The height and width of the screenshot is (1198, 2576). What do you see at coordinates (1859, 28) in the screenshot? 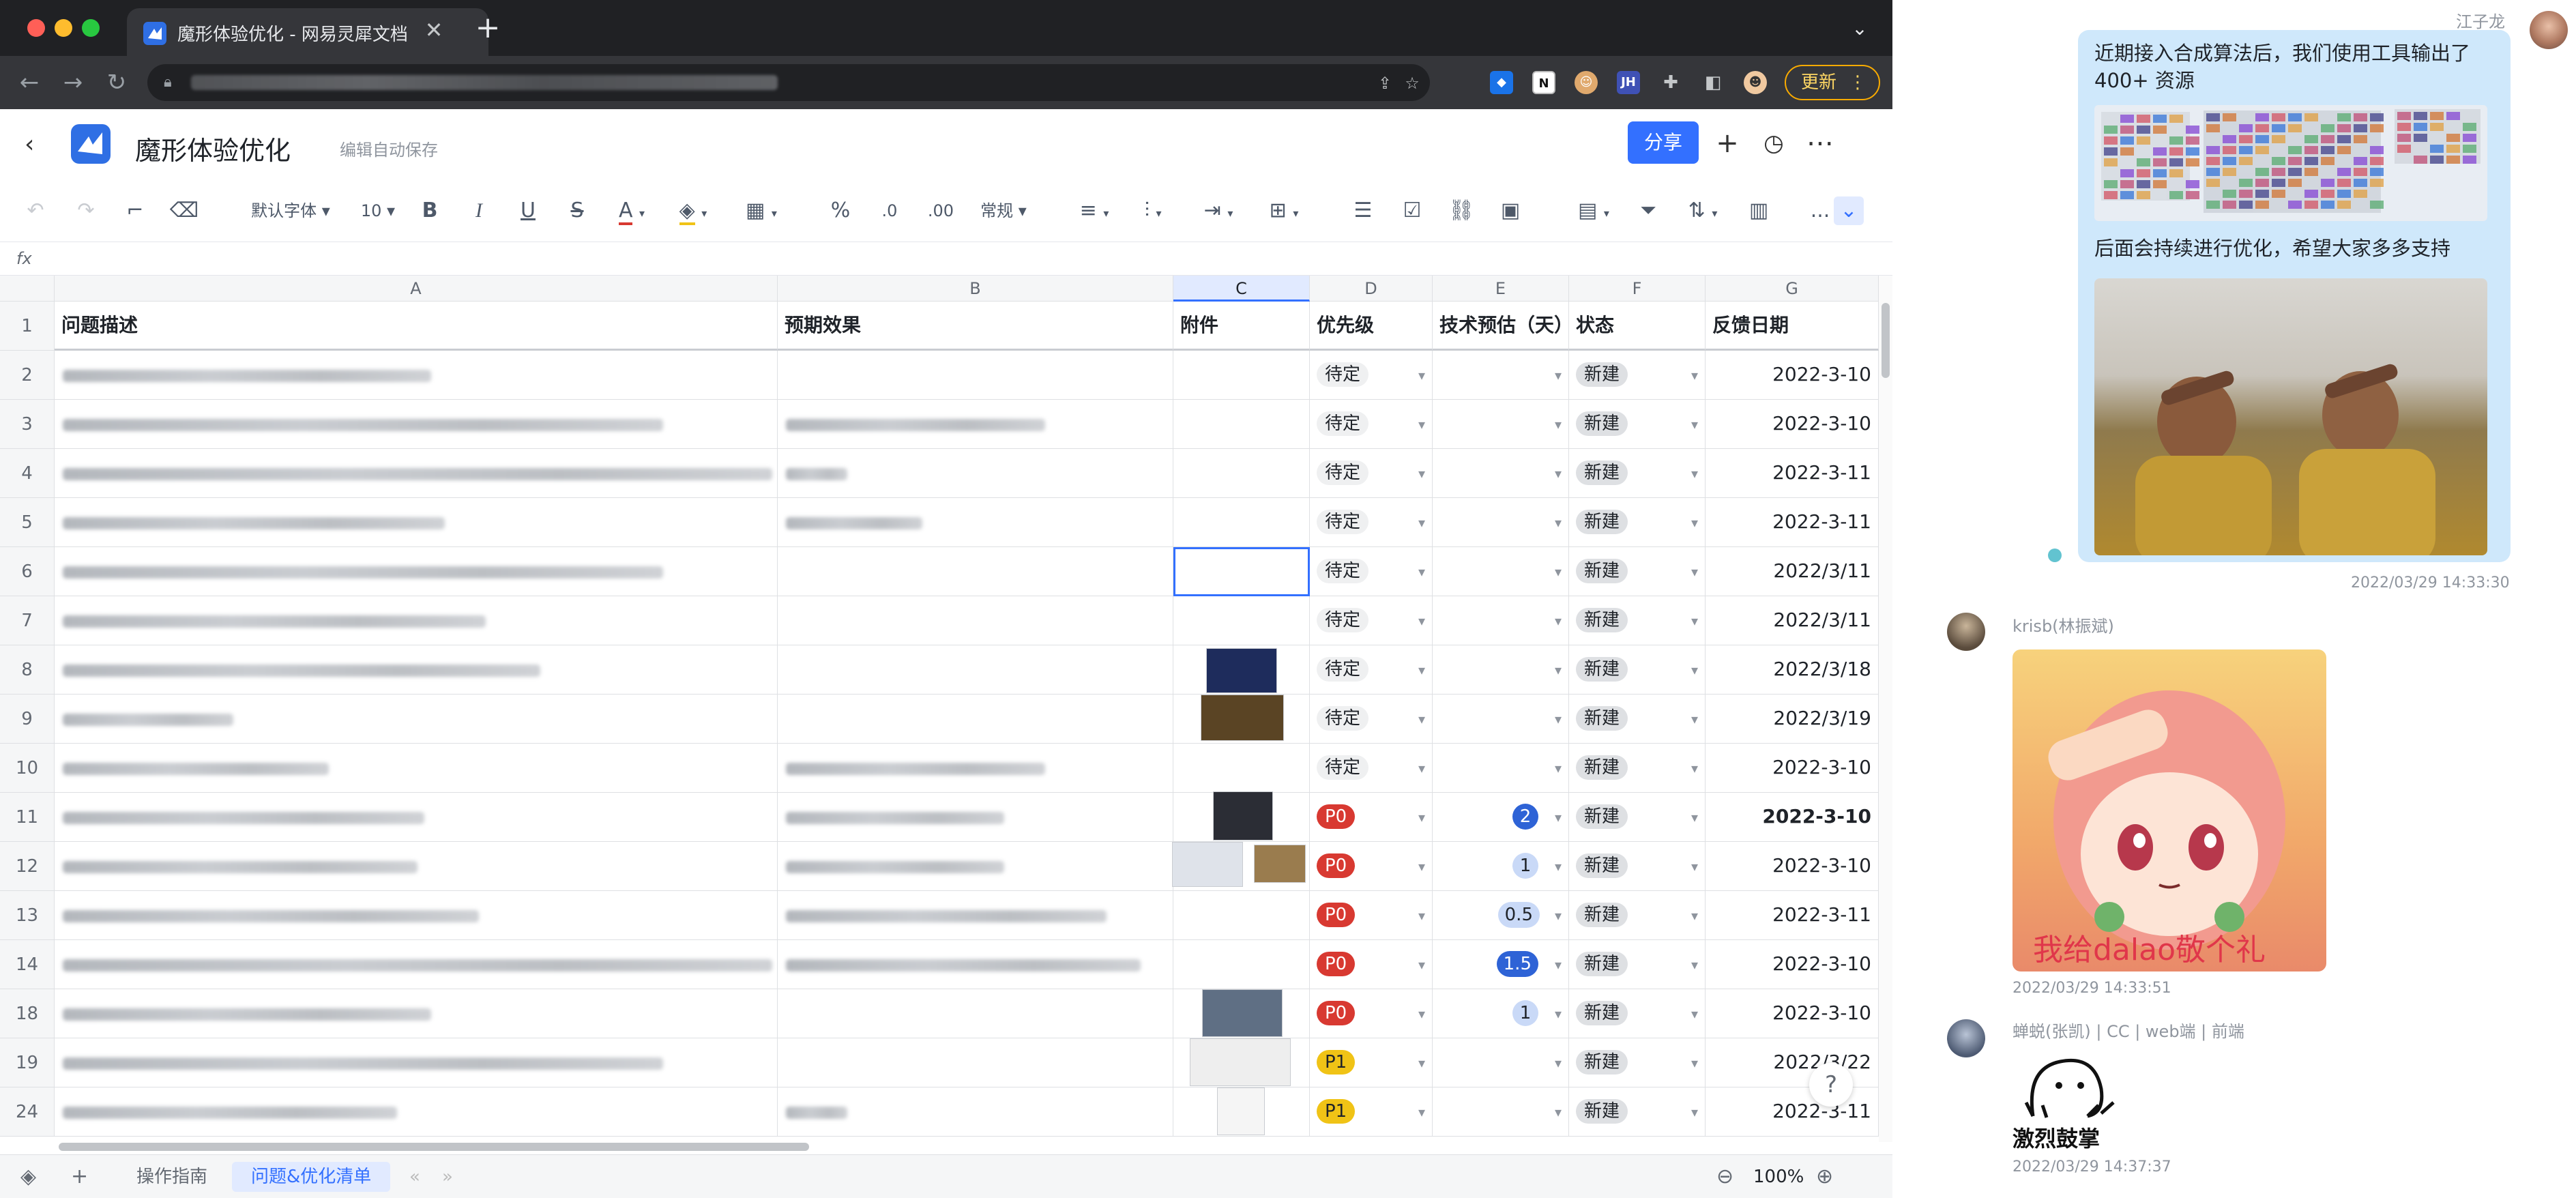
I see `tab-search-chevron-icon: ⌄` at bounding box center [1859, 28].